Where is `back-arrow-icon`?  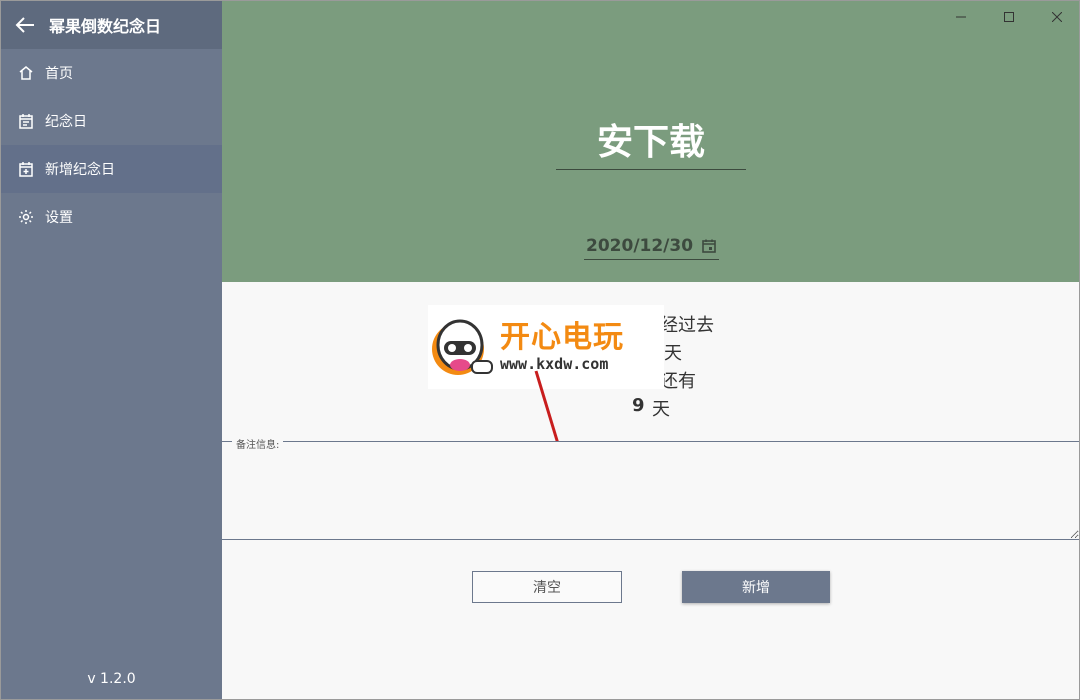
back-arrow-icon is located at coordinates (24, 25).